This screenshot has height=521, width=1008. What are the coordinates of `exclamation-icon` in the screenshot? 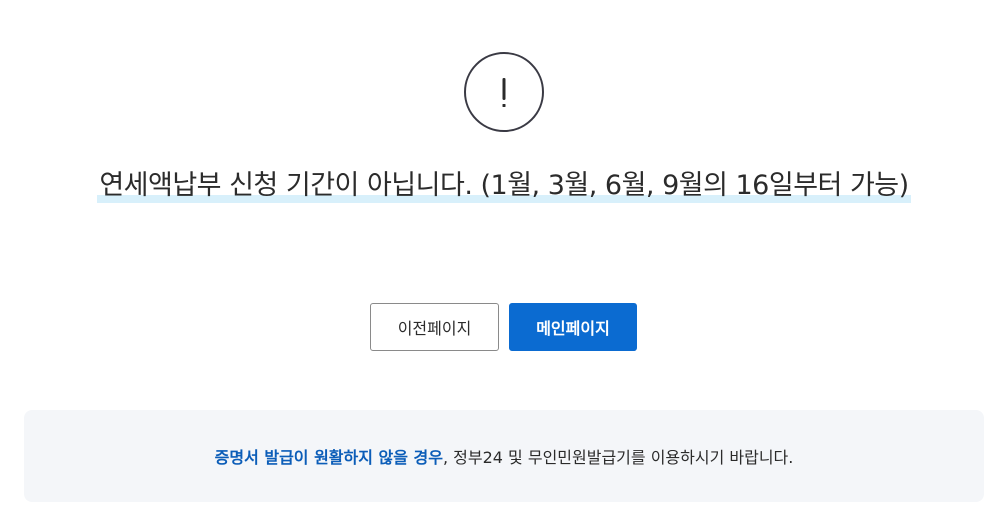 It's located at (504, 92).